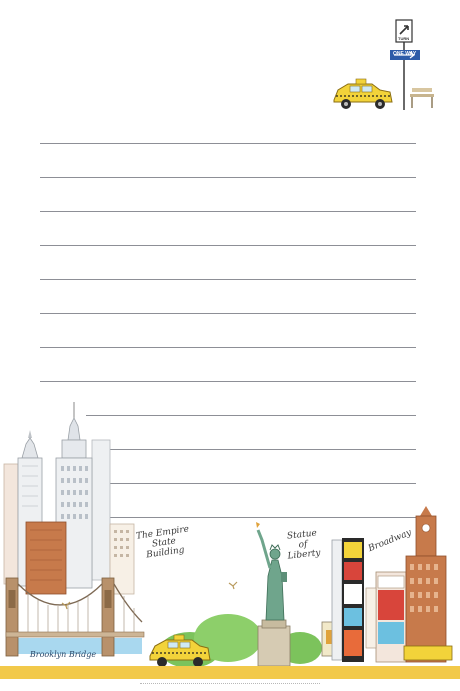 The height and width of the screenshot is (691, 460). What do you see at coordinates (303, 544) in the screenshot?
I see `statue-of-liberty-label: Statue of Liberty` at bounding box center [303, 544].